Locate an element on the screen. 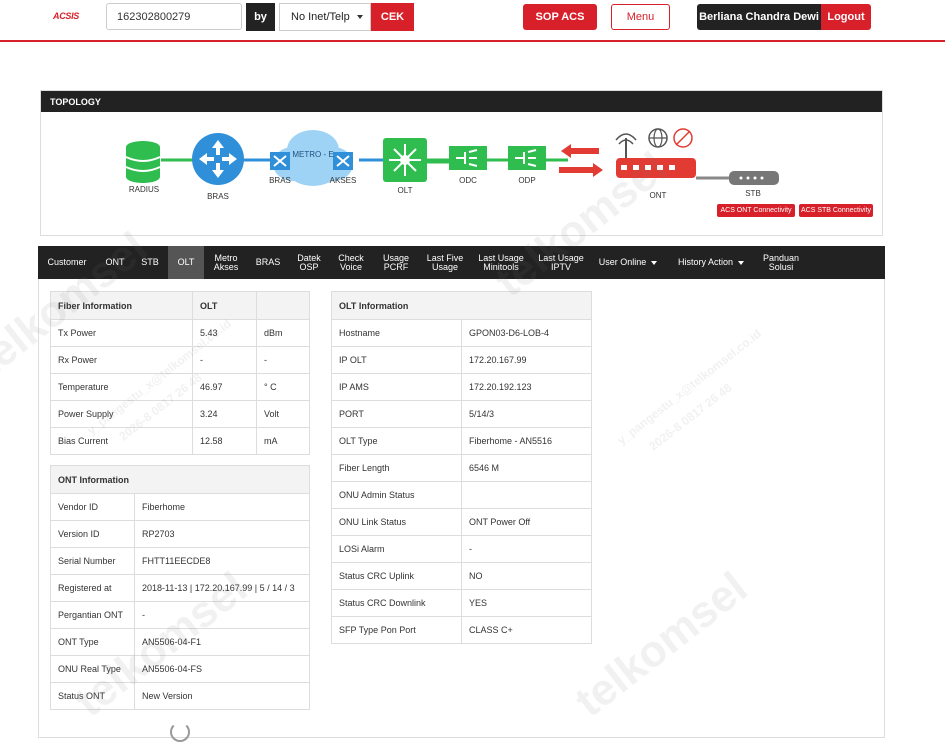 The width and height of the screenshot is (945, 742). chevron-down-icon is located at coordinates (359, 17).